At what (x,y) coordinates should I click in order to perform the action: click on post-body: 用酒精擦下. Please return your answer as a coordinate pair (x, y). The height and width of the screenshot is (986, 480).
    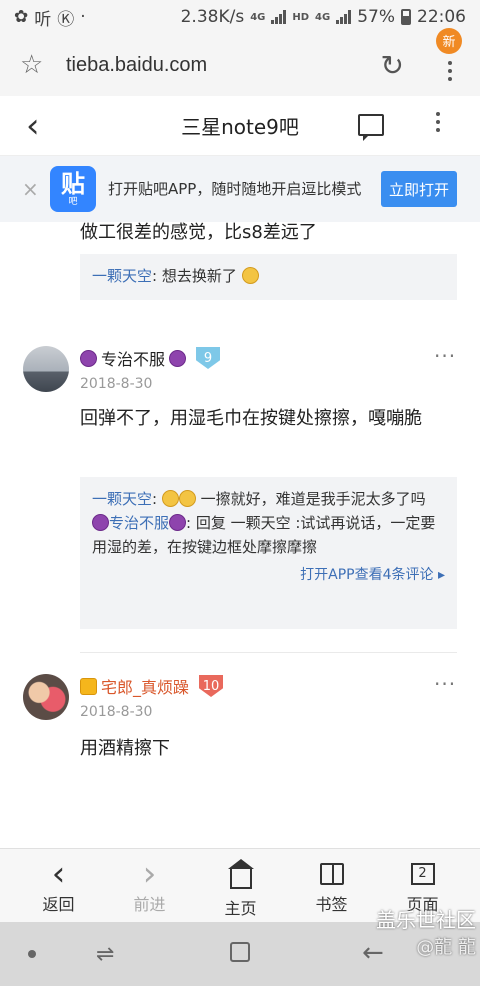
    Looking at the image, I should click on (125, 748).